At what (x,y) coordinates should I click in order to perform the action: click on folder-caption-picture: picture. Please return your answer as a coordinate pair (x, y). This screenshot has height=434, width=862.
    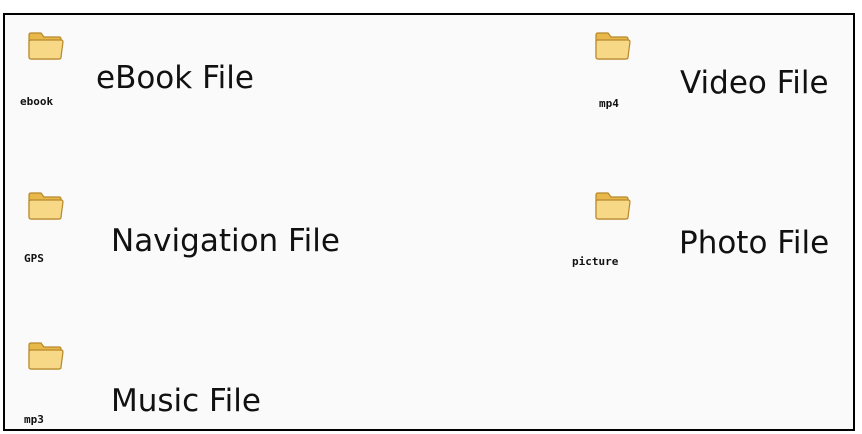
    Looking at the image, I should click on (595, 261).